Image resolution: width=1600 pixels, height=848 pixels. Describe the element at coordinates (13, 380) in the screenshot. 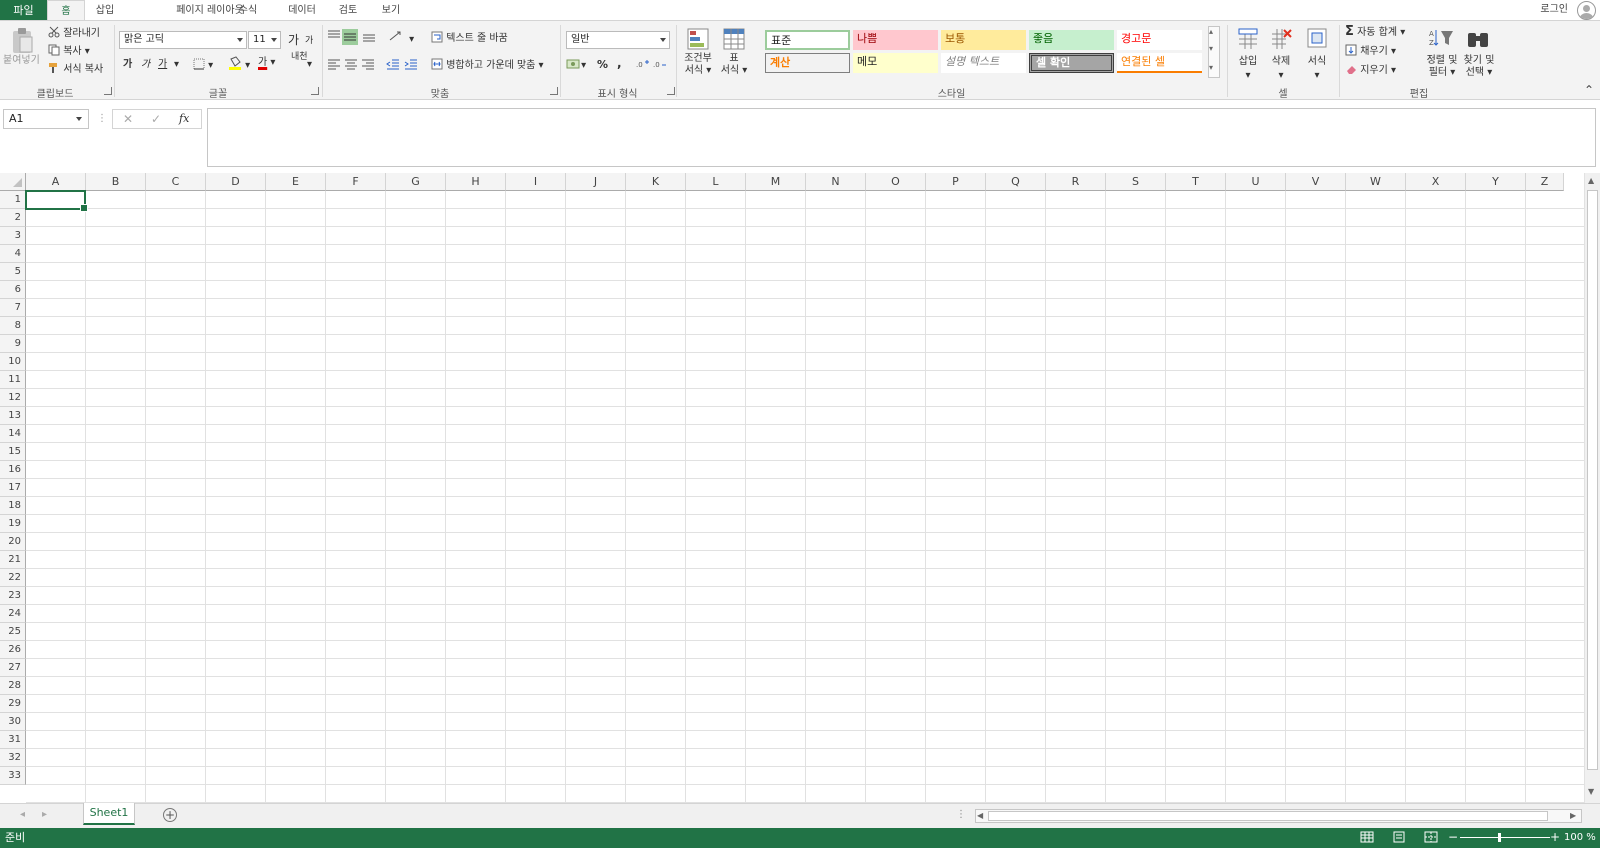

I see `row-header-11: 11` at that location.